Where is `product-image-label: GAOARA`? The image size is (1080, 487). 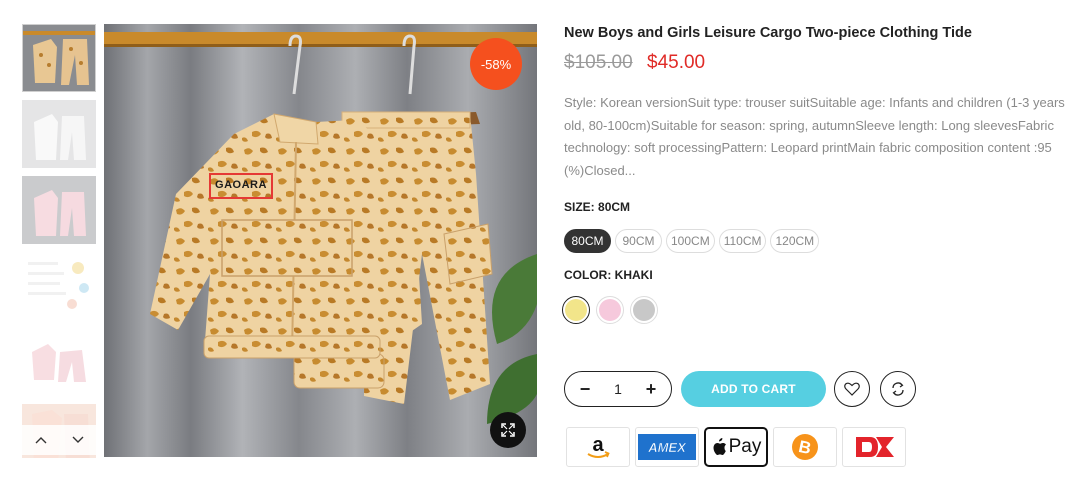 product-image-label: GAOARA is located at coordinates (241, 185).